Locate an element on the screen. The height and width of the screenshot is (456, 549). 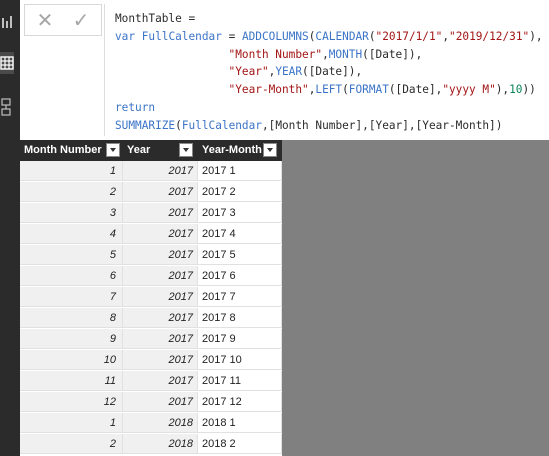
table-row: 9 2017 2017 9 is located at coordinates (151, 339).